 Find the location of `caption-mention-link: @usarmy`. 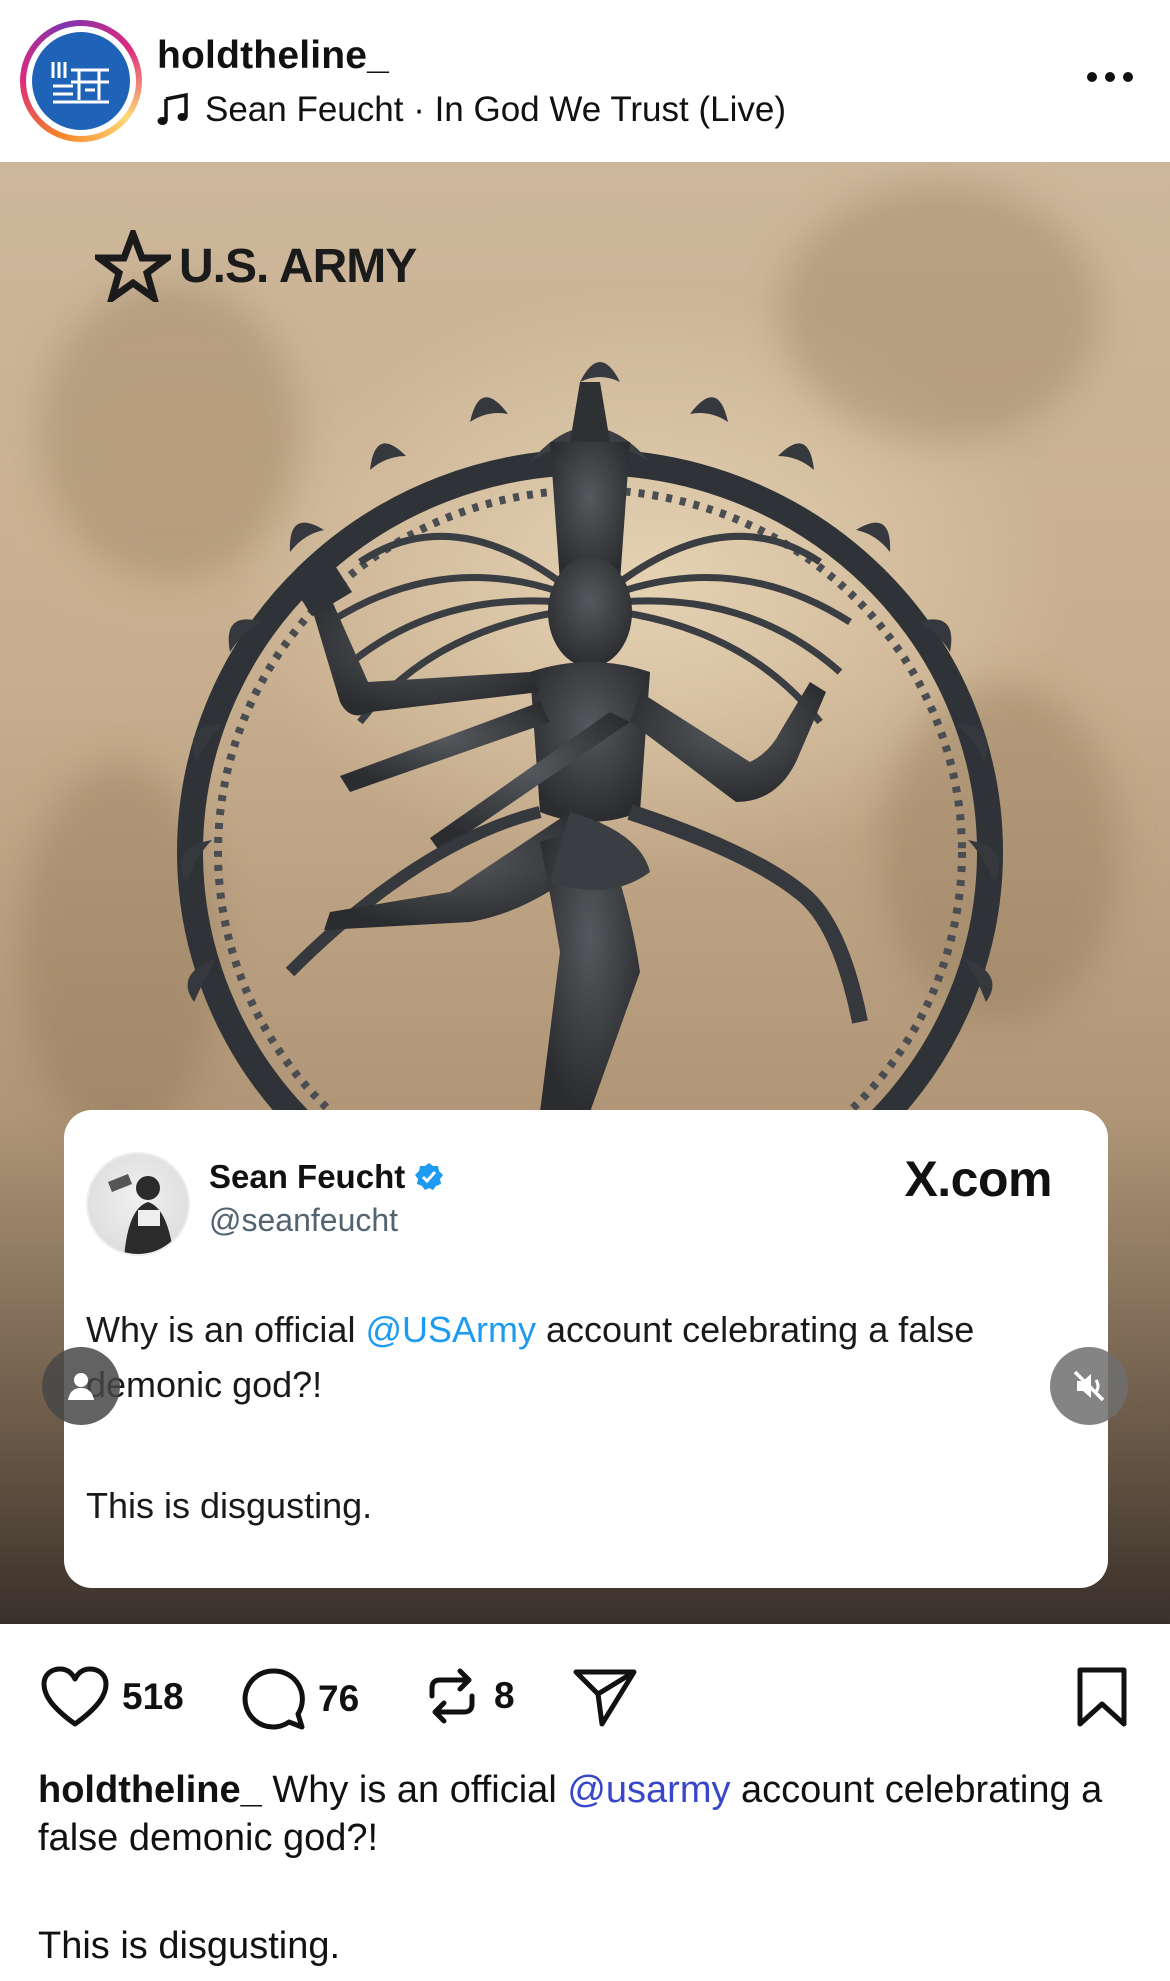

caption-mention-link: @usarmy is located at coordinates (648, 1790).